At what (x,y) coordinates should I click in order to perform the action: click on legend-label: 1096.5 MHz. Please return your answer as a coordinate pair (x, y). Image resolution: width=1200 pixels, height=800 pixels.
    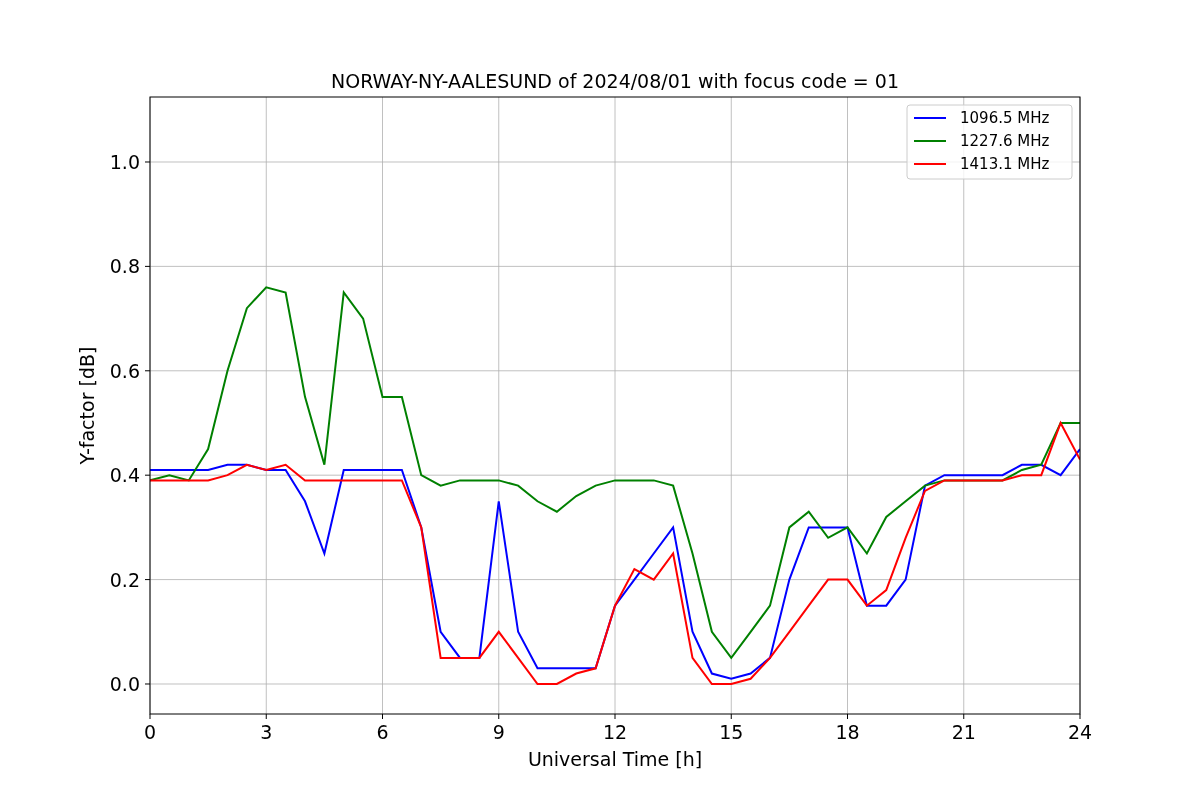
    Looking at the image, I should click on (1005, 118).